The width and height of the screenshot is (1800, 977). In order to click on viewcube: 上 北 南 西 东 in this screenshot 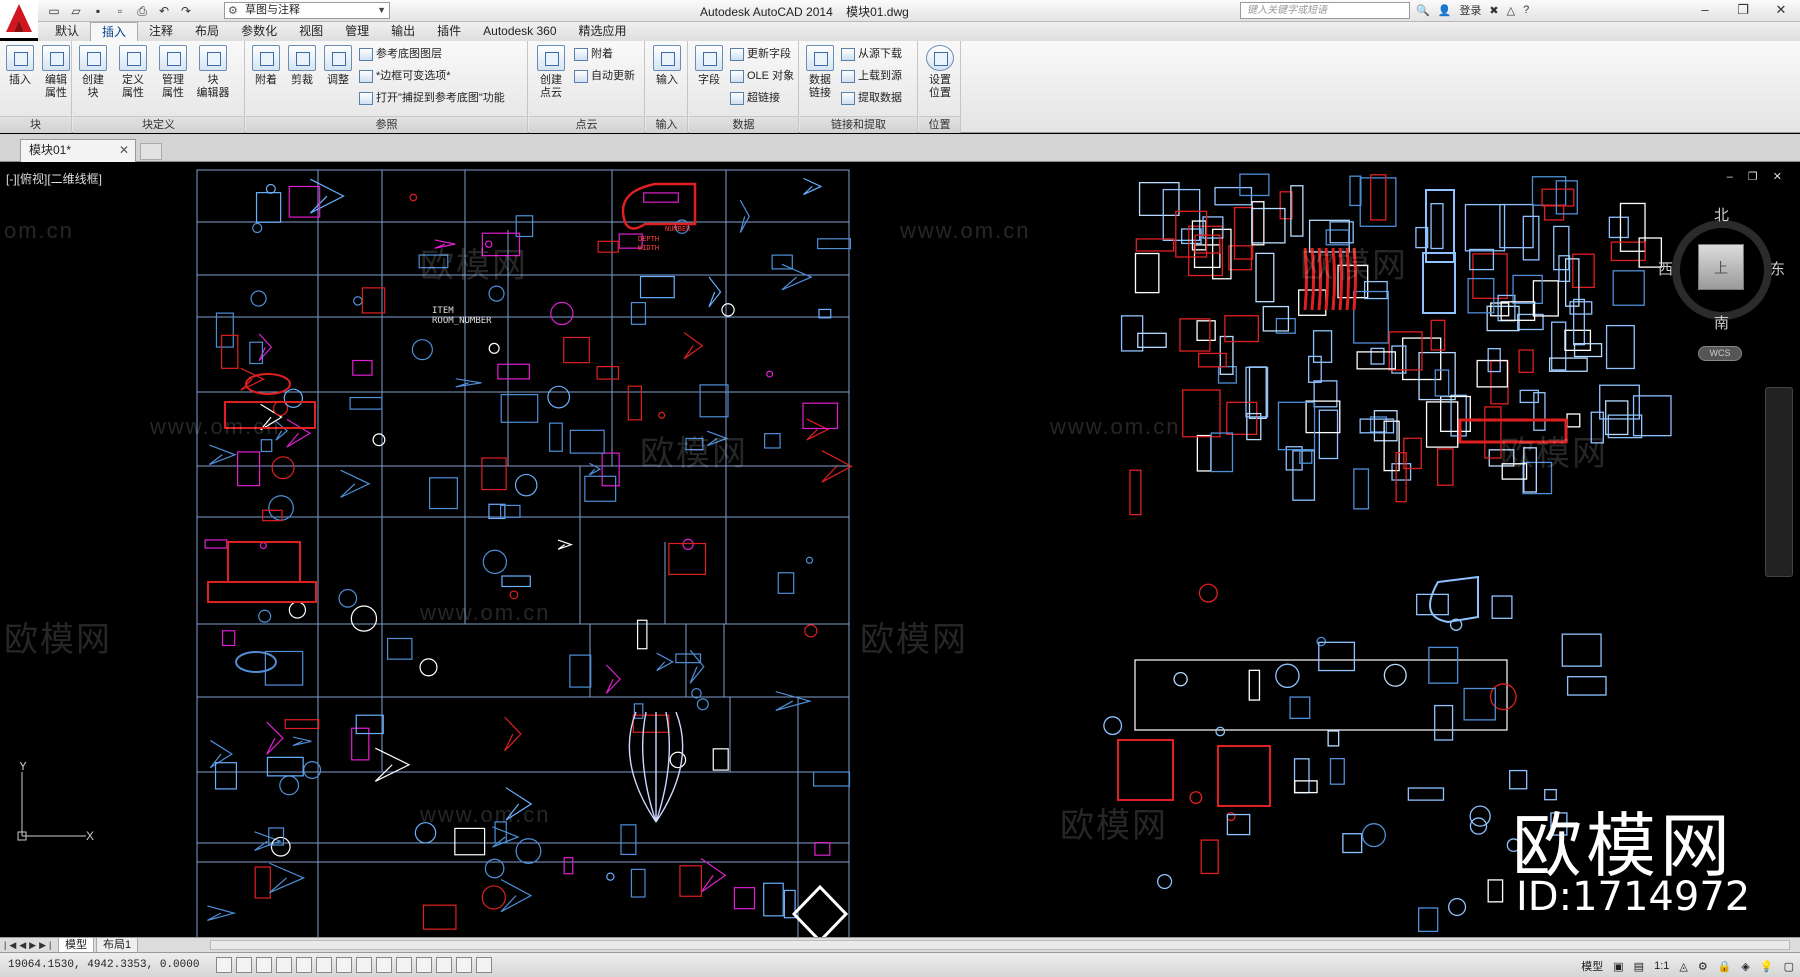, I will do `click(1721, 269)`.